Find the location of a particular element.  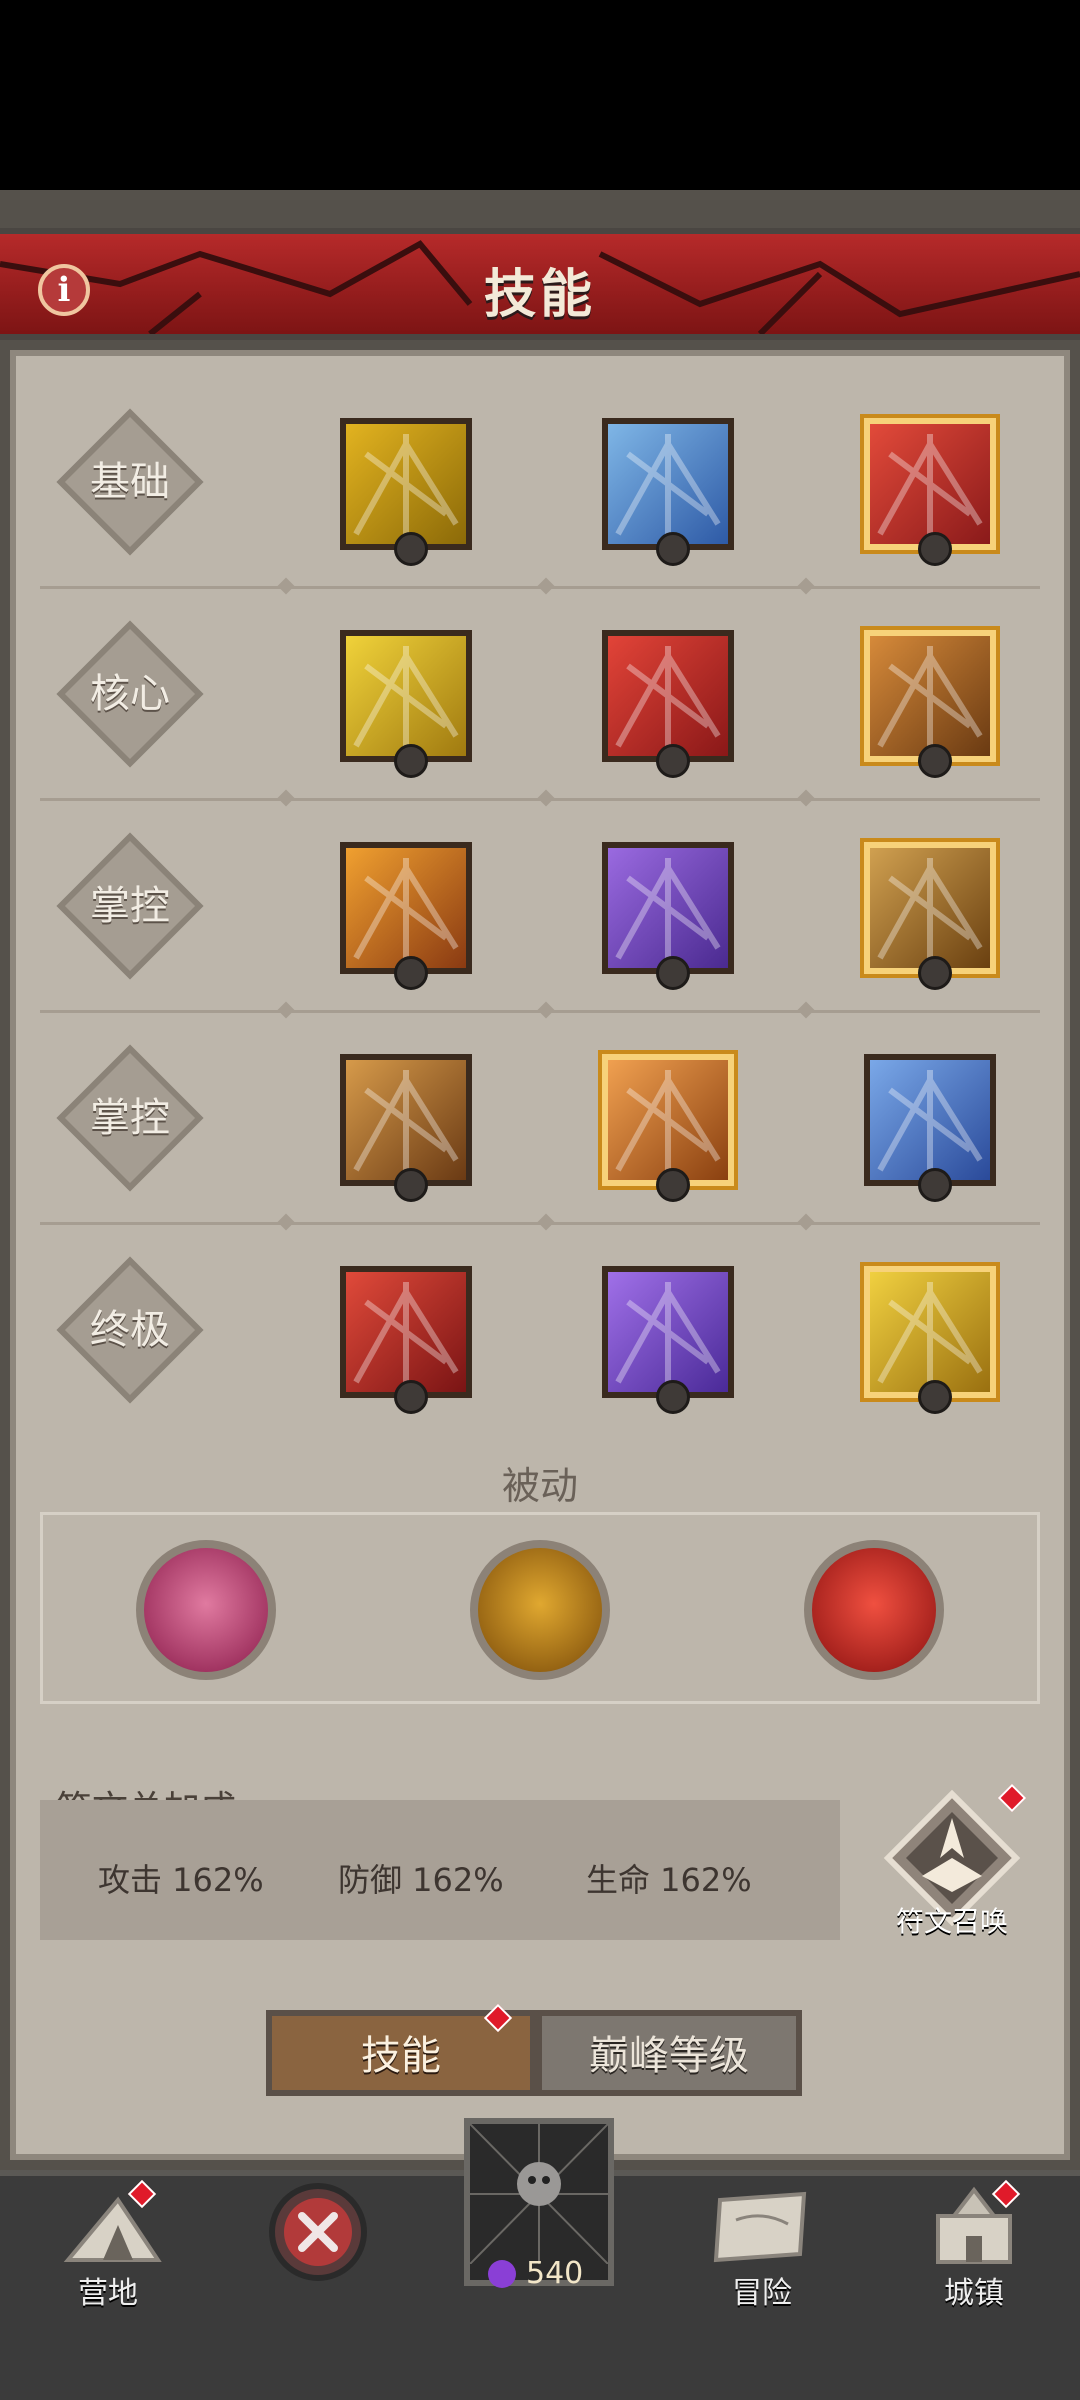

nav-adventure-label: 冒险 is located at coordinates (762, 2293).